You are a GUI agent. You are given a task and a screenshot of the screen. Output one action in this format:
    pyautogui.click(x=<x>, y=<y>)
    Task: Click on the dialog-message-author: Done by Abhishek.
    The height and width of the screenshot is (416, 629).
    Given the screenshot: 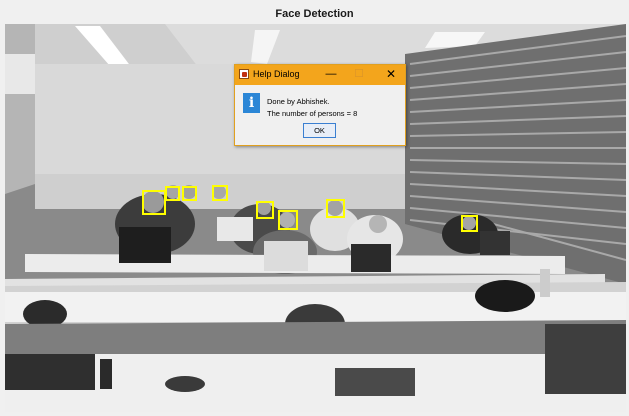 What is the action you would take?
    pyautogui.click(x=298, y=101)
    